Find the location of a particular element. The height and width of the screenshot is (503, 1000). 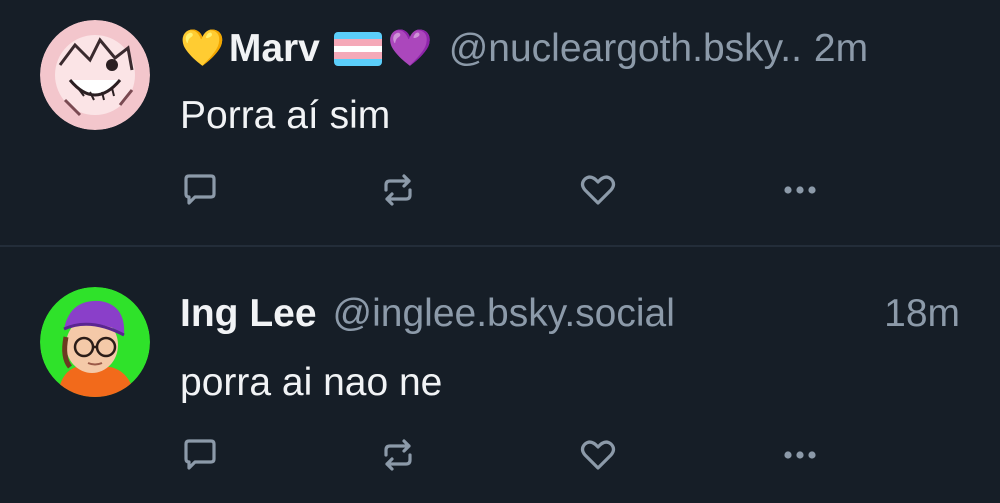

post-text: porra ai nao ne is located at coordinates (311, 382).